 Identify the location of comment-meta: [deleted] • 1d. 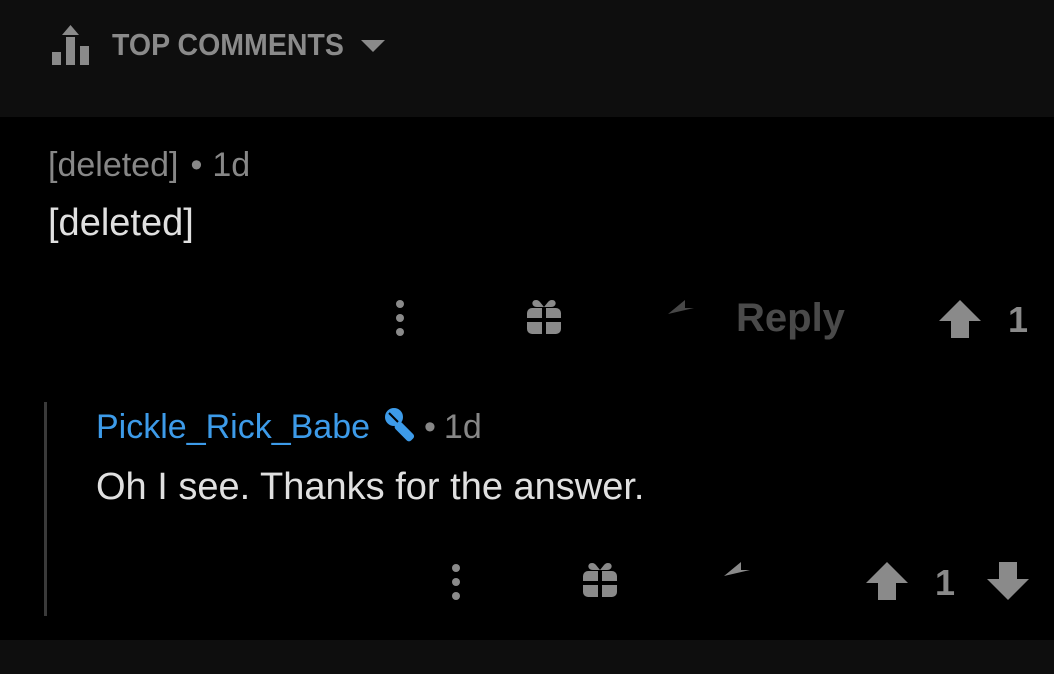
(149, 165).